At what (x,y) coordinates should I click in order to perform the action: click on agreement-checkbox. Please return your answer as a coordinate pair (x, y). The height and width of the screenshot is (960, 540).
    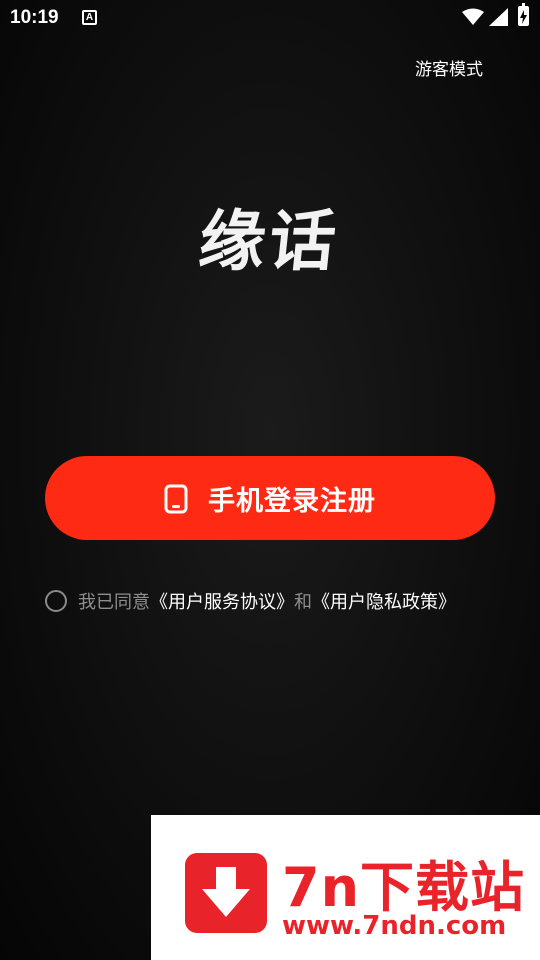
    Looking at the image, I should click on (56, 601).